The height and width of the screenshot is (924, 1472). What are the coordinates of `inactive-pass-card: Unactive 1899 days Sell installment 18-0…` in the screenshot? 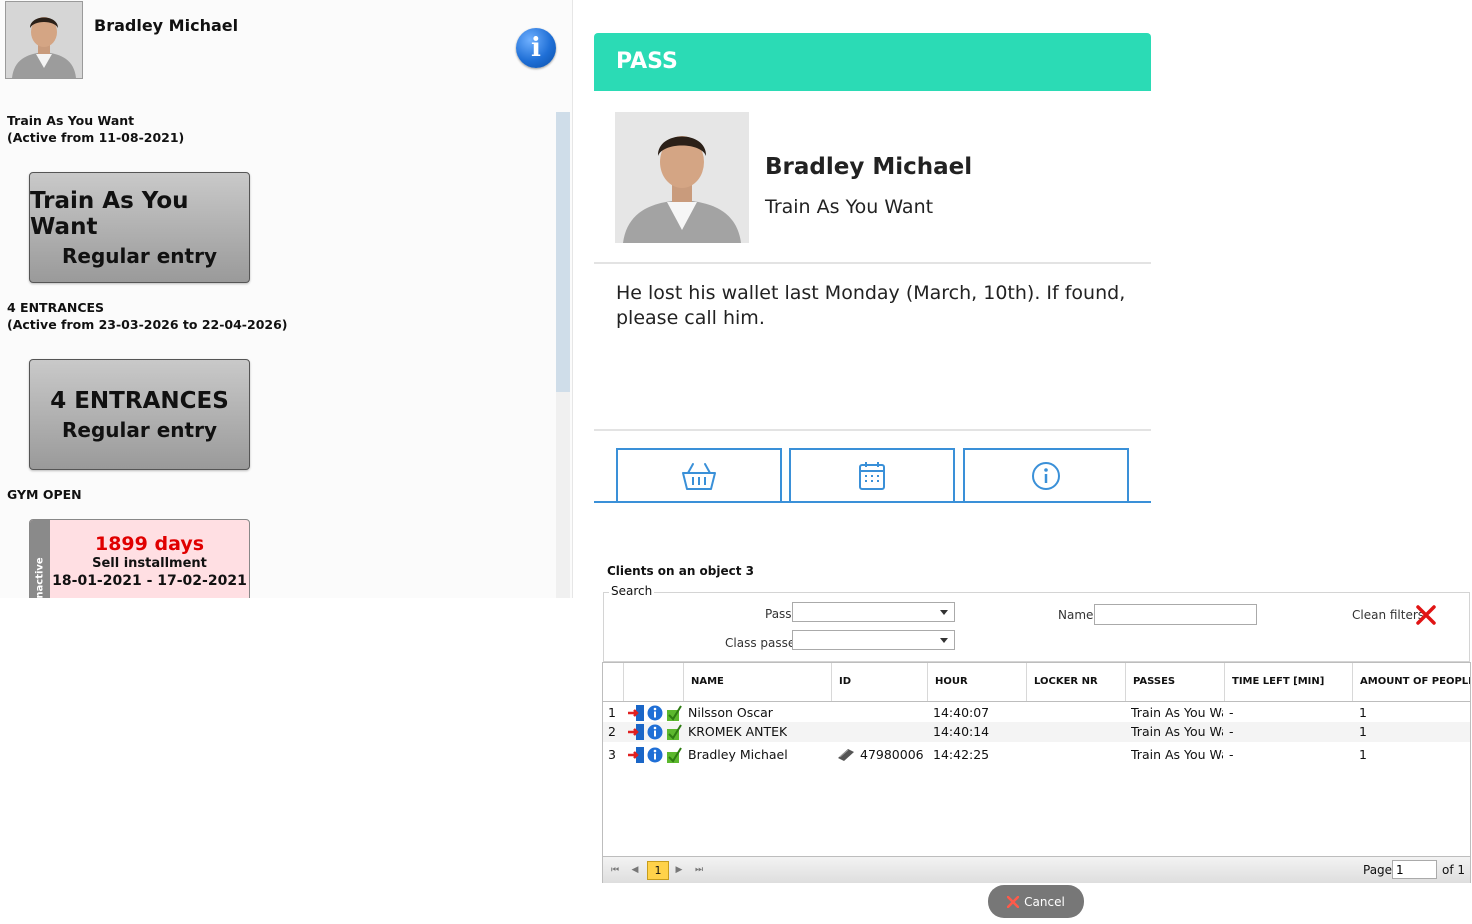 It's located at (139, 558).